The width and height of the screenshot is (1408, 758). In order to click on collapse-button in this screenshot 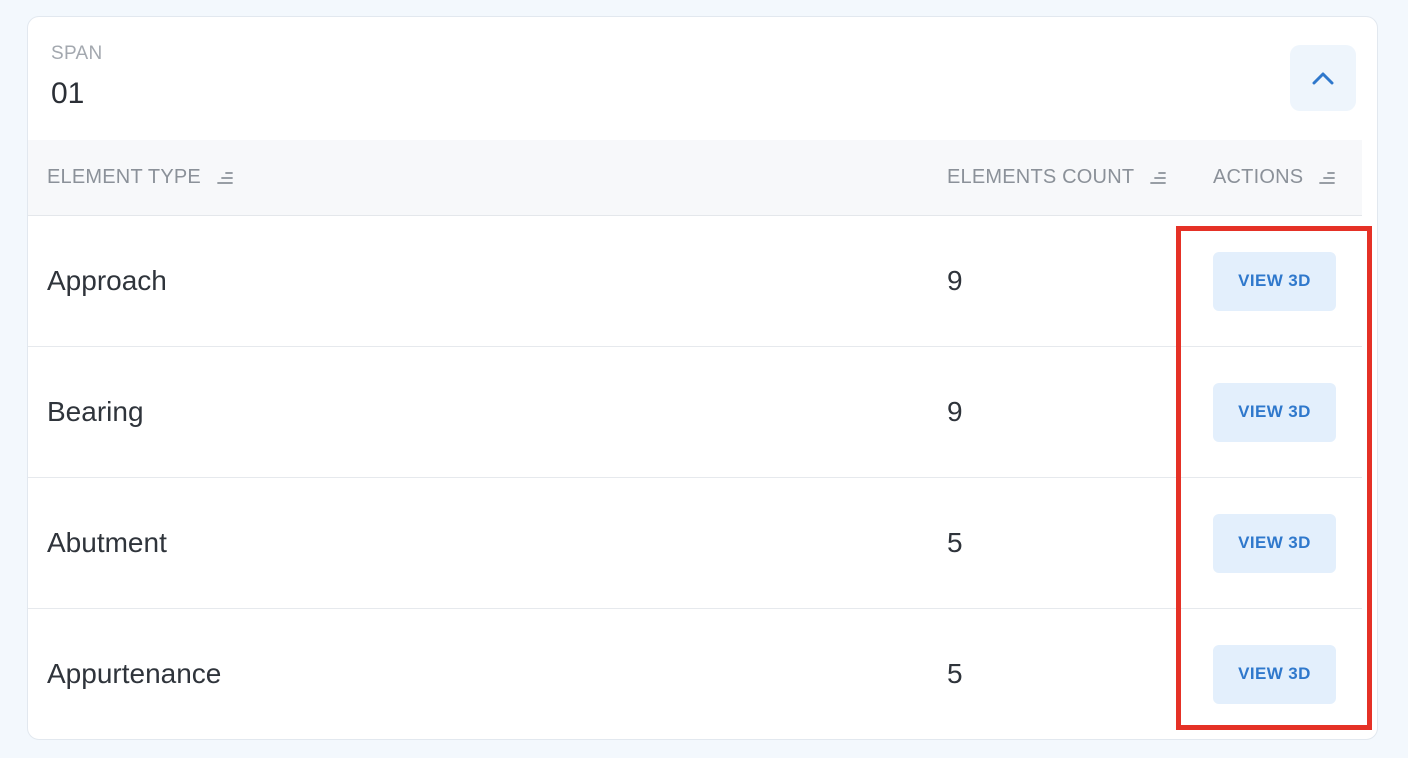, I will do `click(1323, 78)`.